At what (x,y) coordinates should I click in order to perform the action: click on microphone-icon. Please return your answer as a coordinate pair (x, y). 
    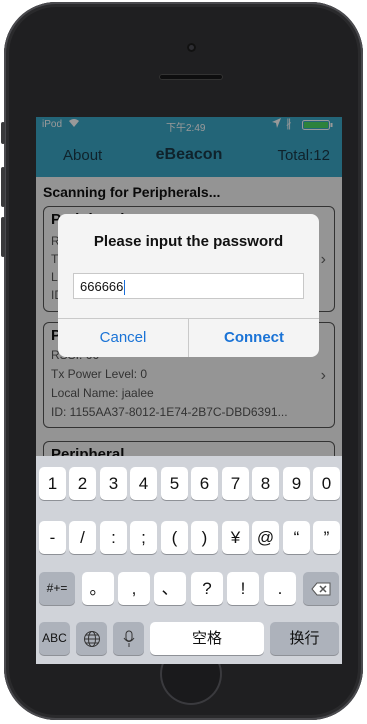
    Looking at the image, I should click on (128, 638).